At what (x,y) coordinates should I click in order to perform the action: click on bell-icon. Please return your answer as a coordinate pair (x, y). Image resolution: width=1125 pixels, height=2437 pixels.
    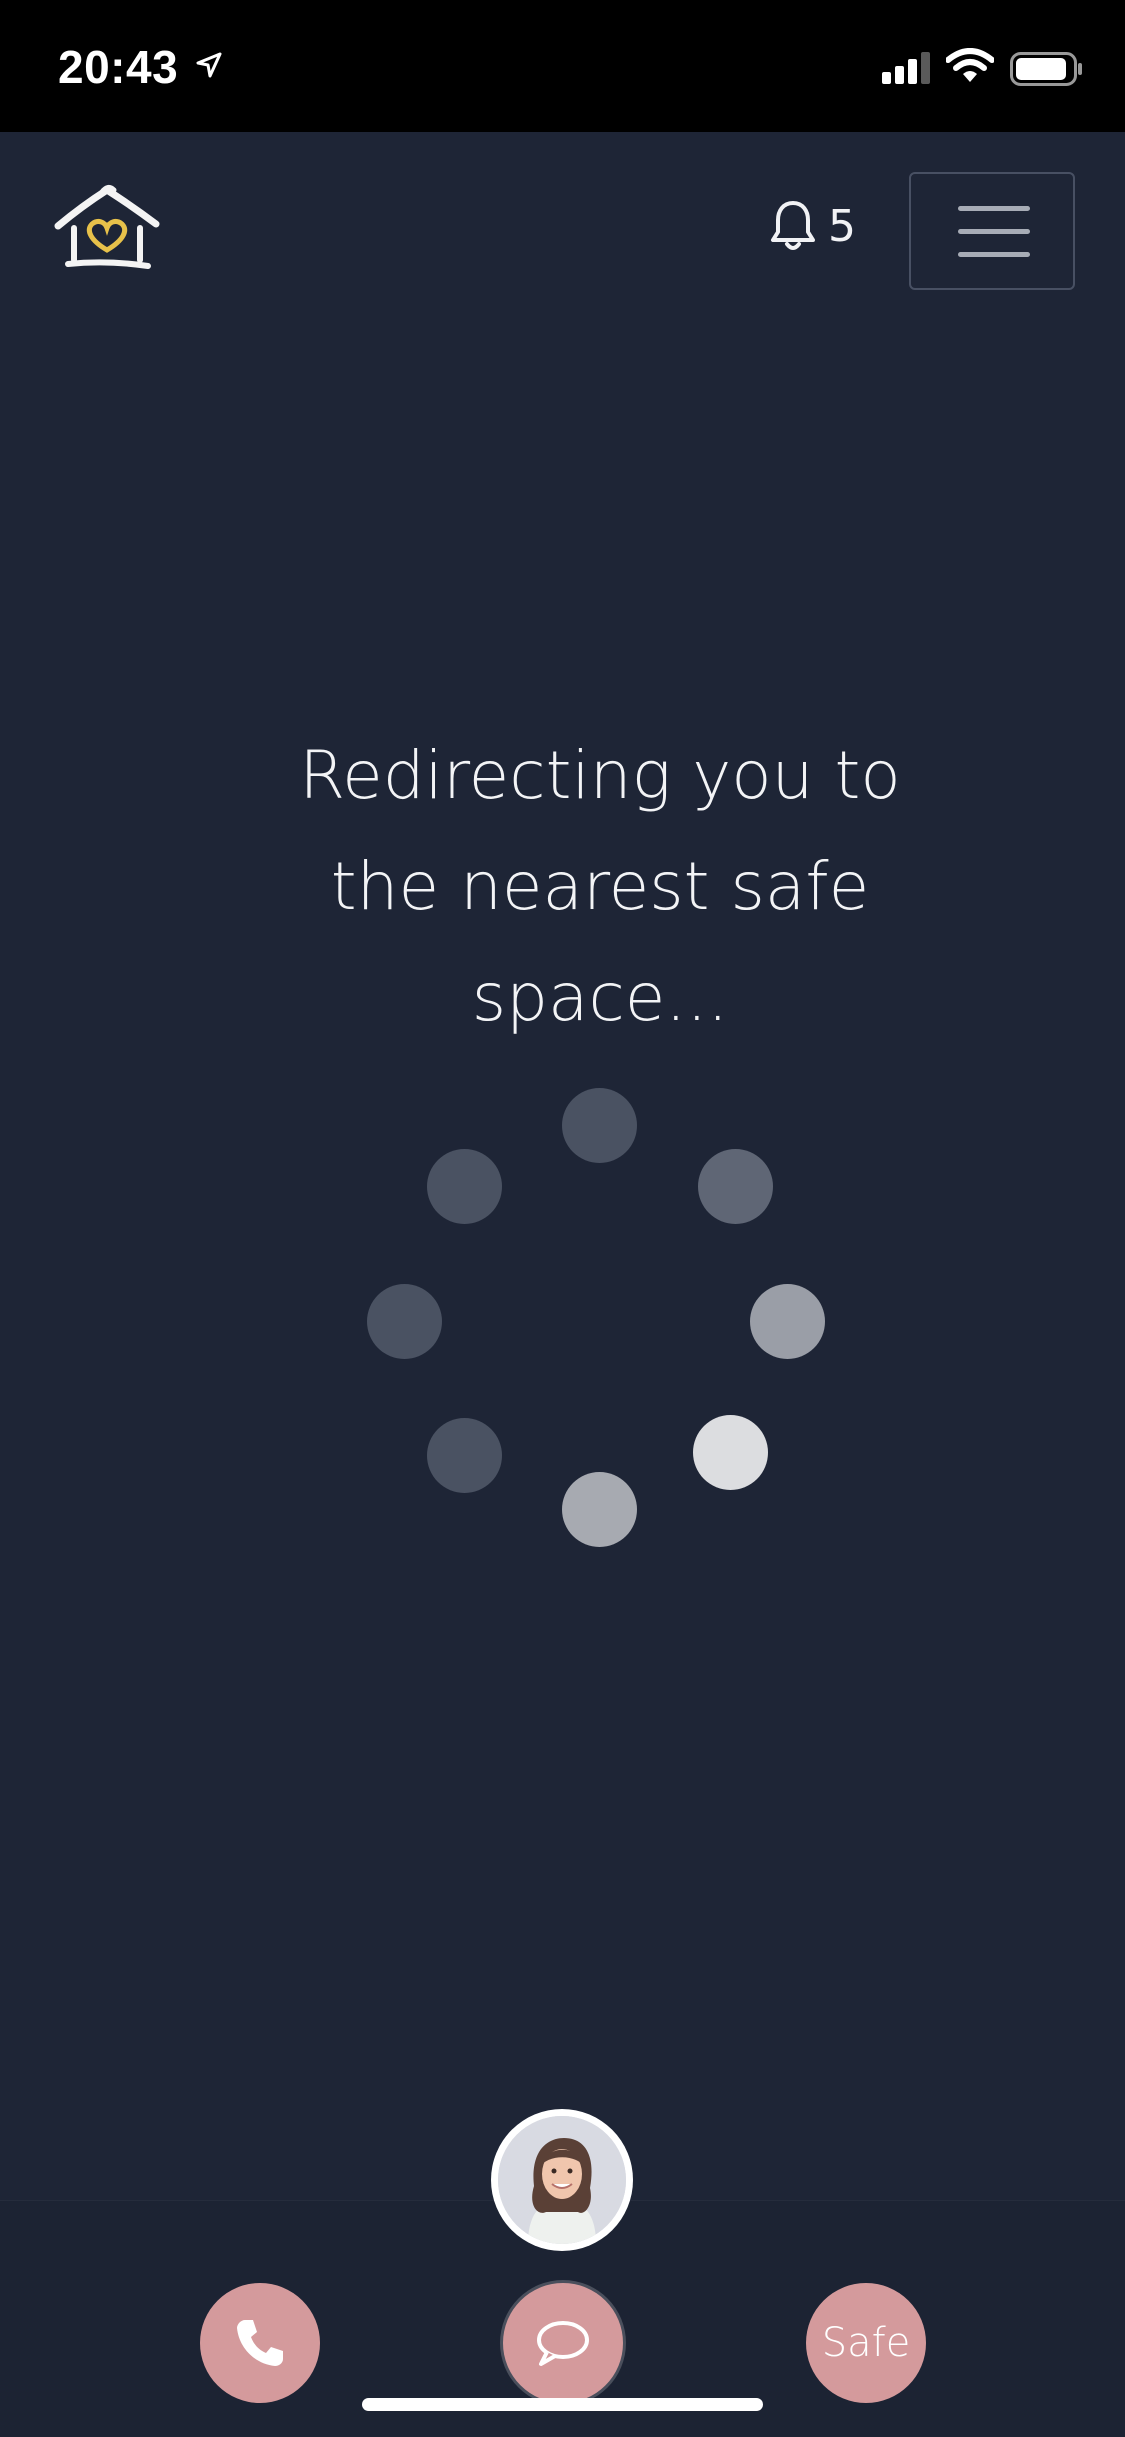
    Looking at the image, I should click on (793, 225).